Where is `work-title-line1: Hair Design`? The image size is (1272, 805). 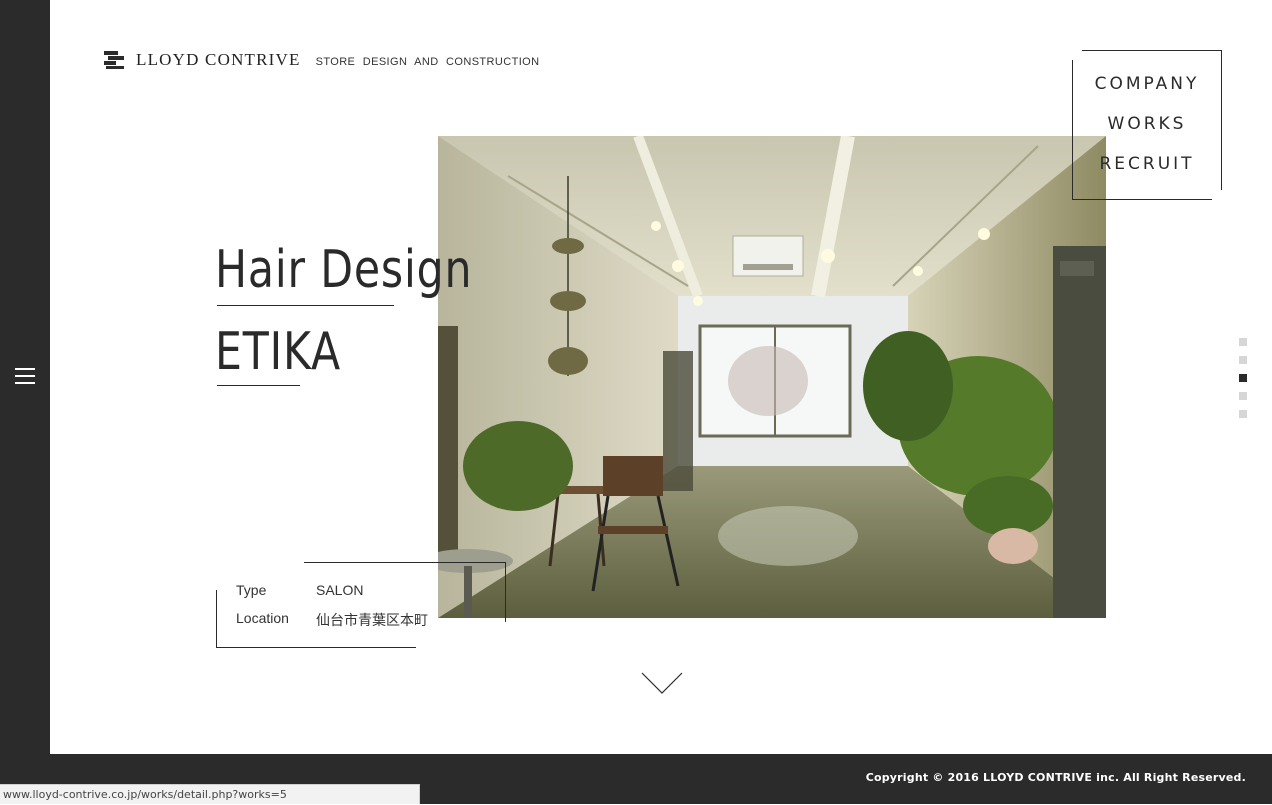 work-title-line1: Hair Design is located at coordinates (344, 270).